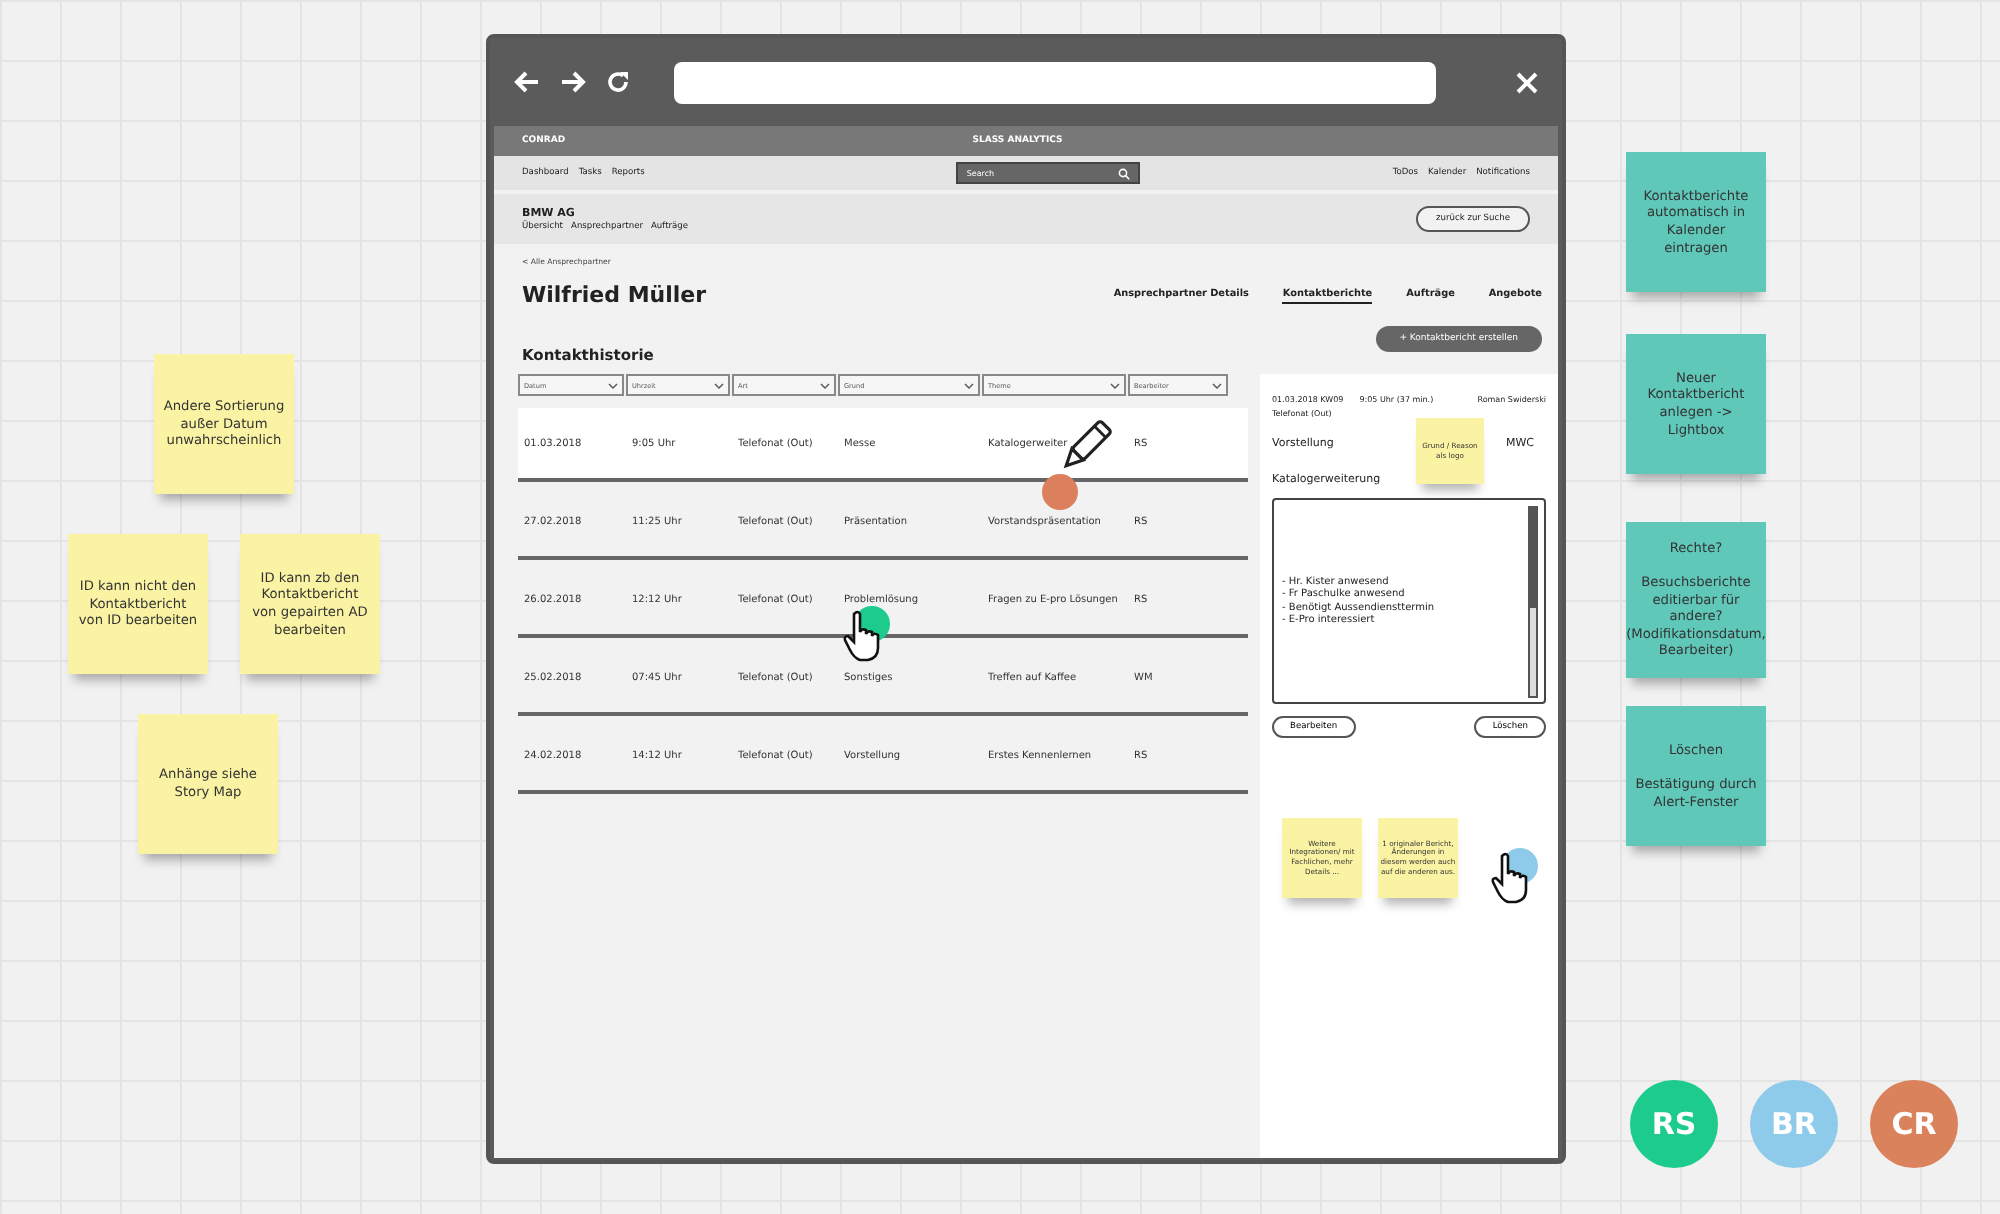 Image resolution: width=2000 pixels, height=1214 pixels. Describe the element at coordinates (618, 82) in the screenshot. I see `reload-icon` at that location.